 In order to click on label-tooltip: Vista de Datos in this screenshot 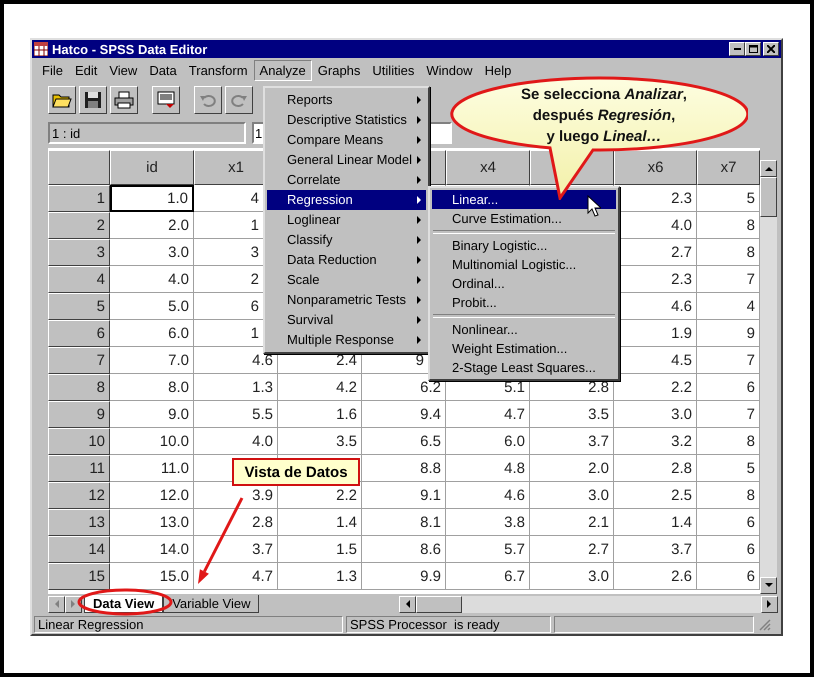, I will do `click(296, 472)`.